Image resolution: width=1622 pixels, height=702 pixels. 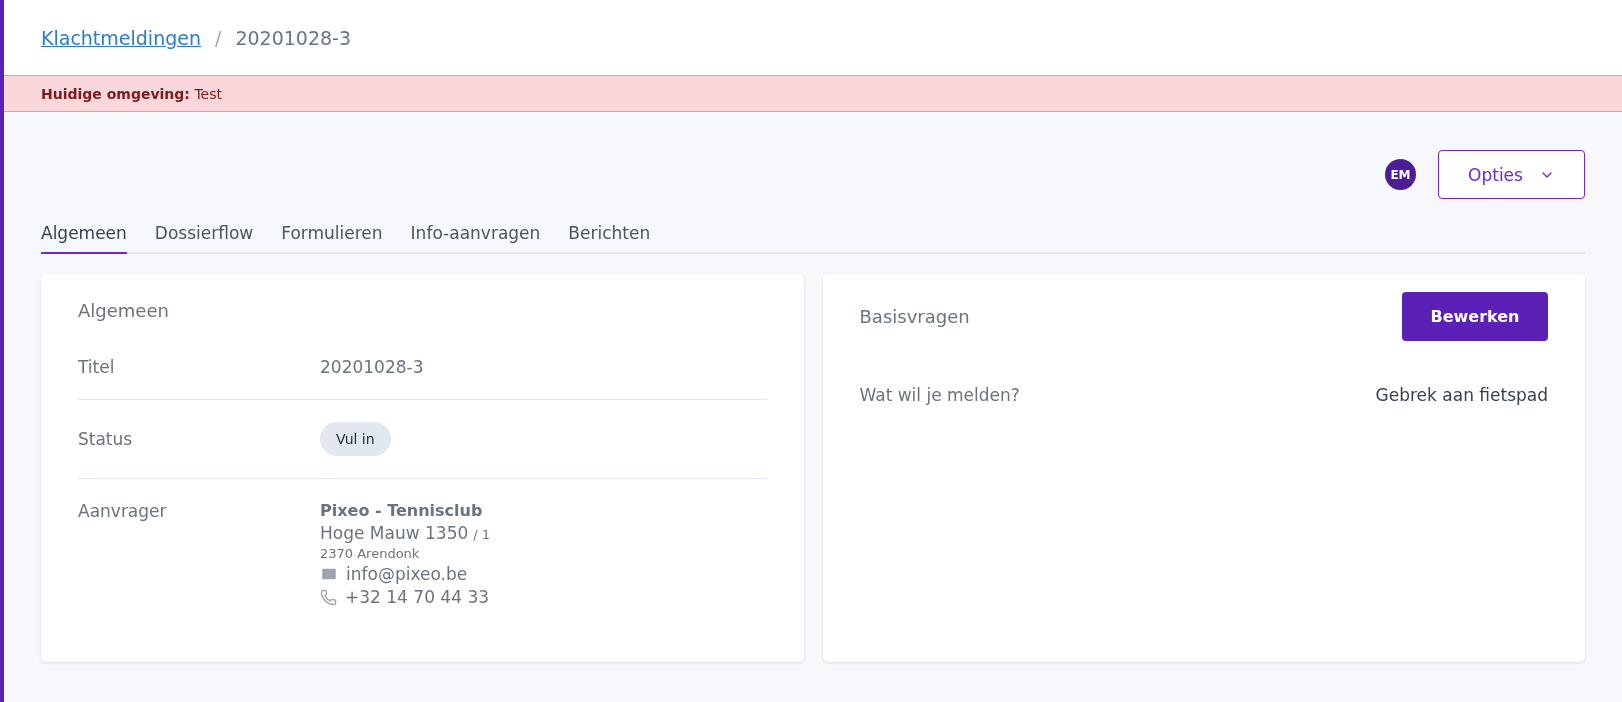 I want to click on mail-icon, so click(x=329, y=574).